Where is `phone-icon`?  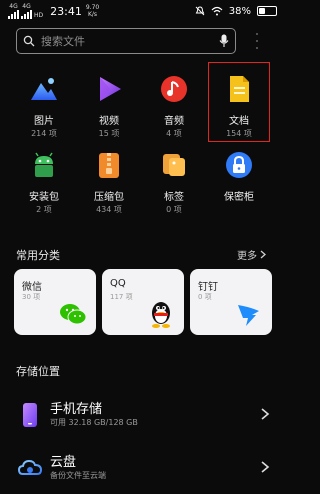
phone-icon is located at coordinates (30, 415).